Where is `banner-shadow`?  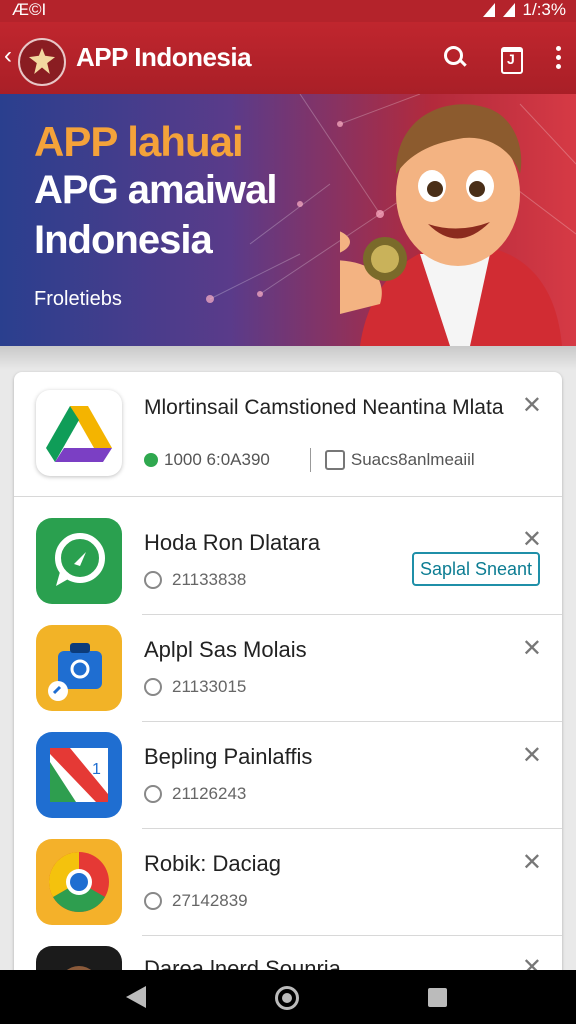 banner-shadow is located at coordinates (288, 358).